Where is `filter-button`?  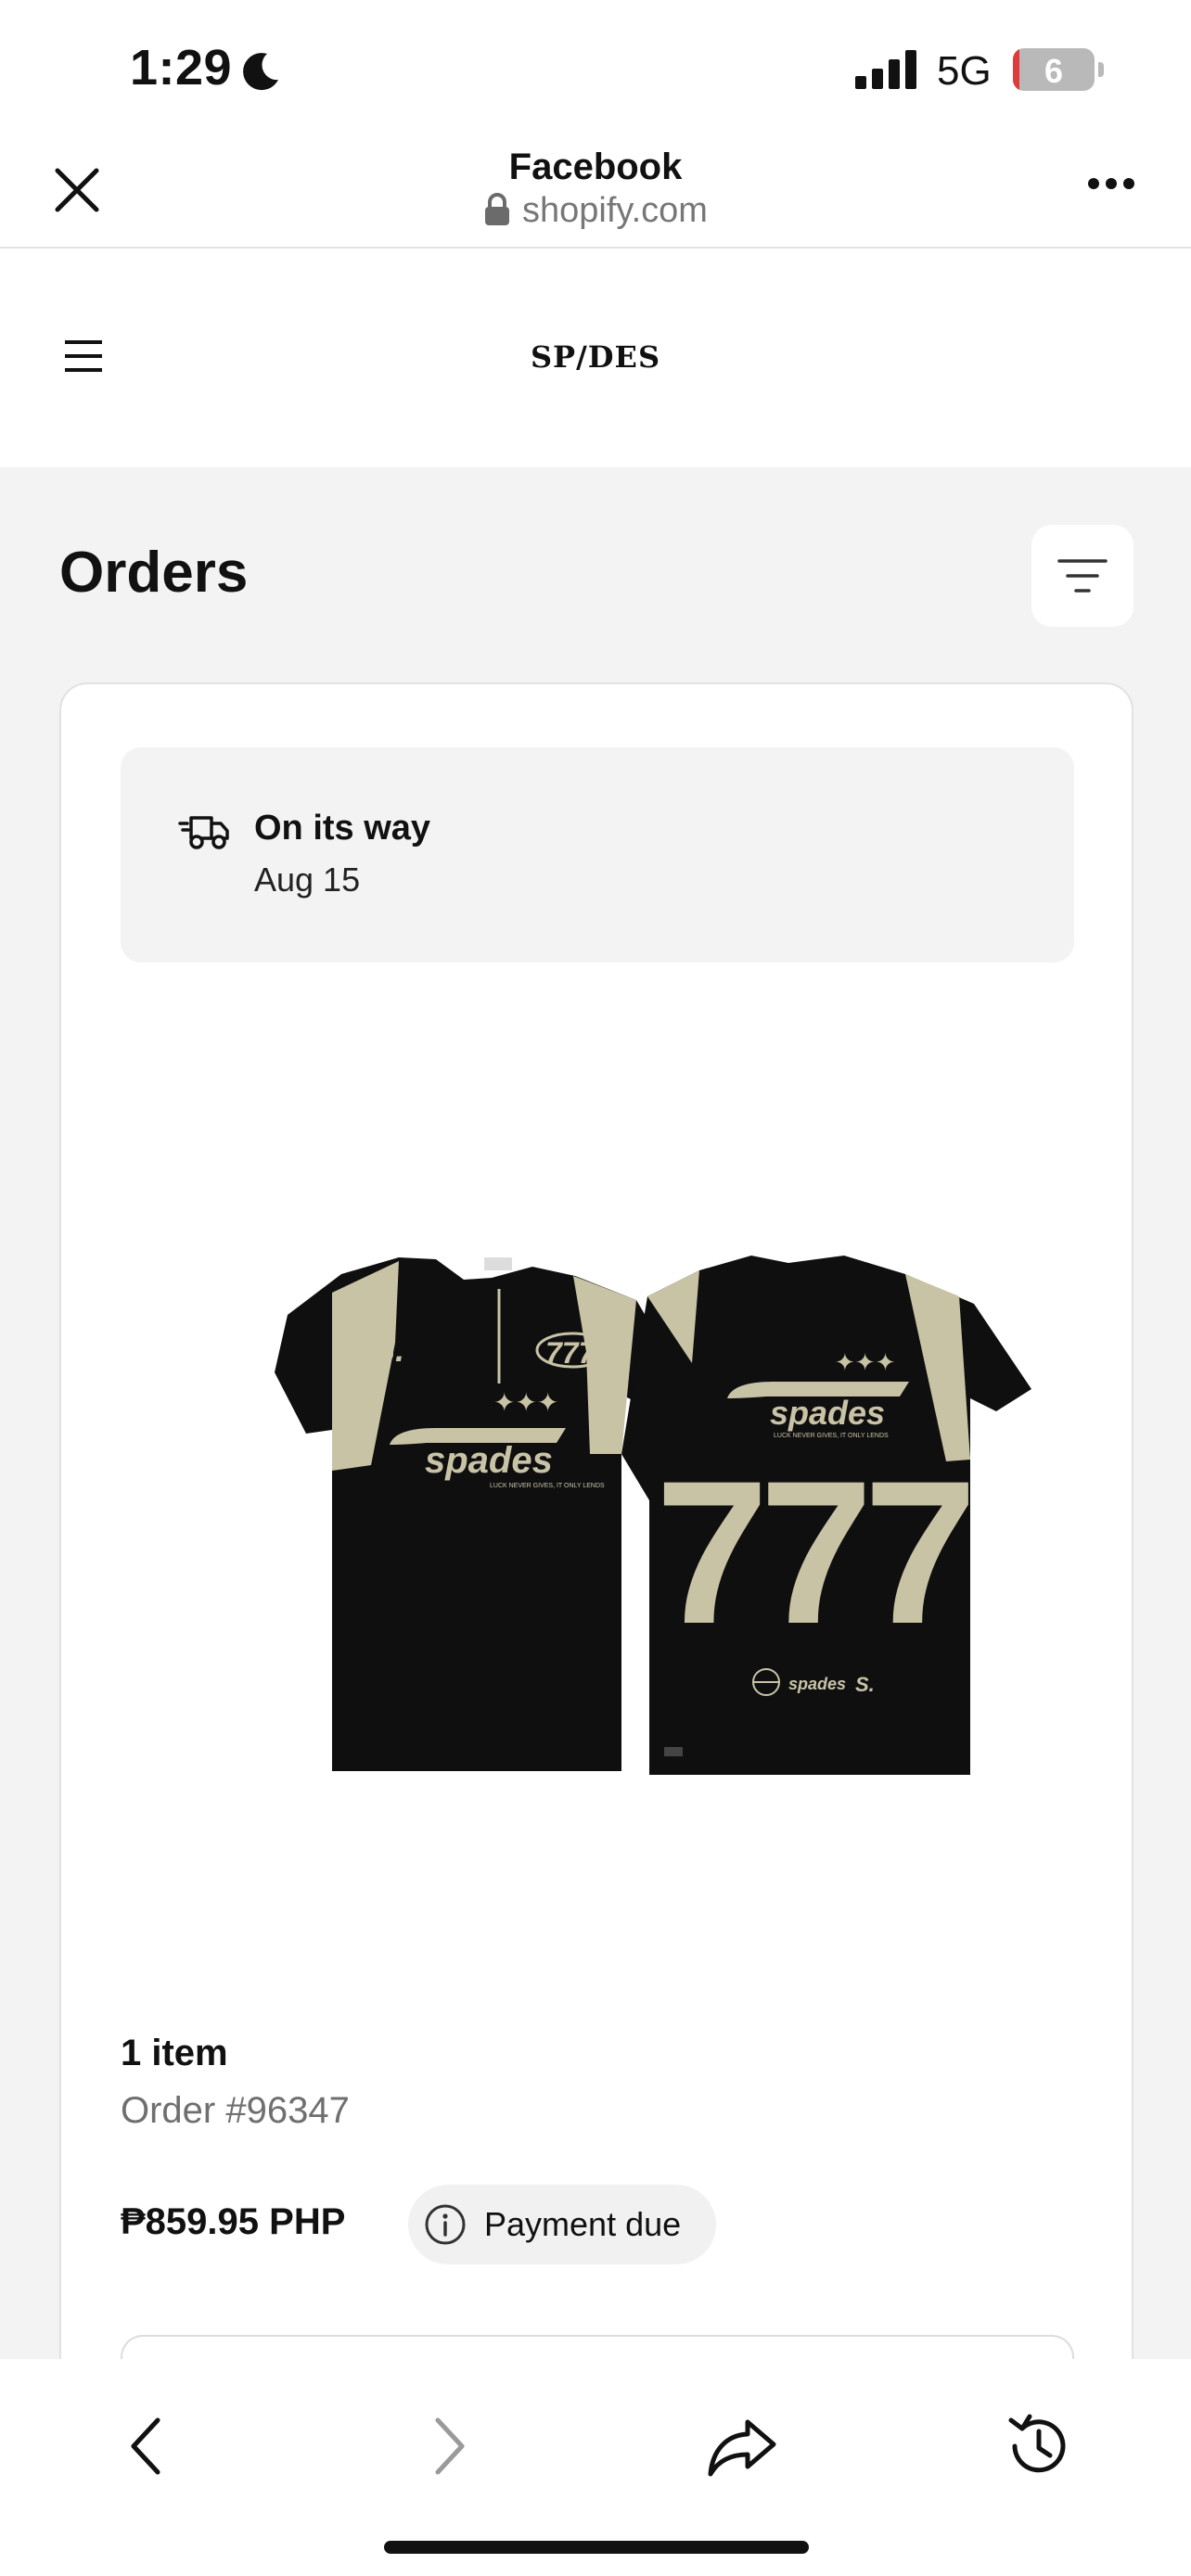
filter-button is located at coordinates (1082, 576).